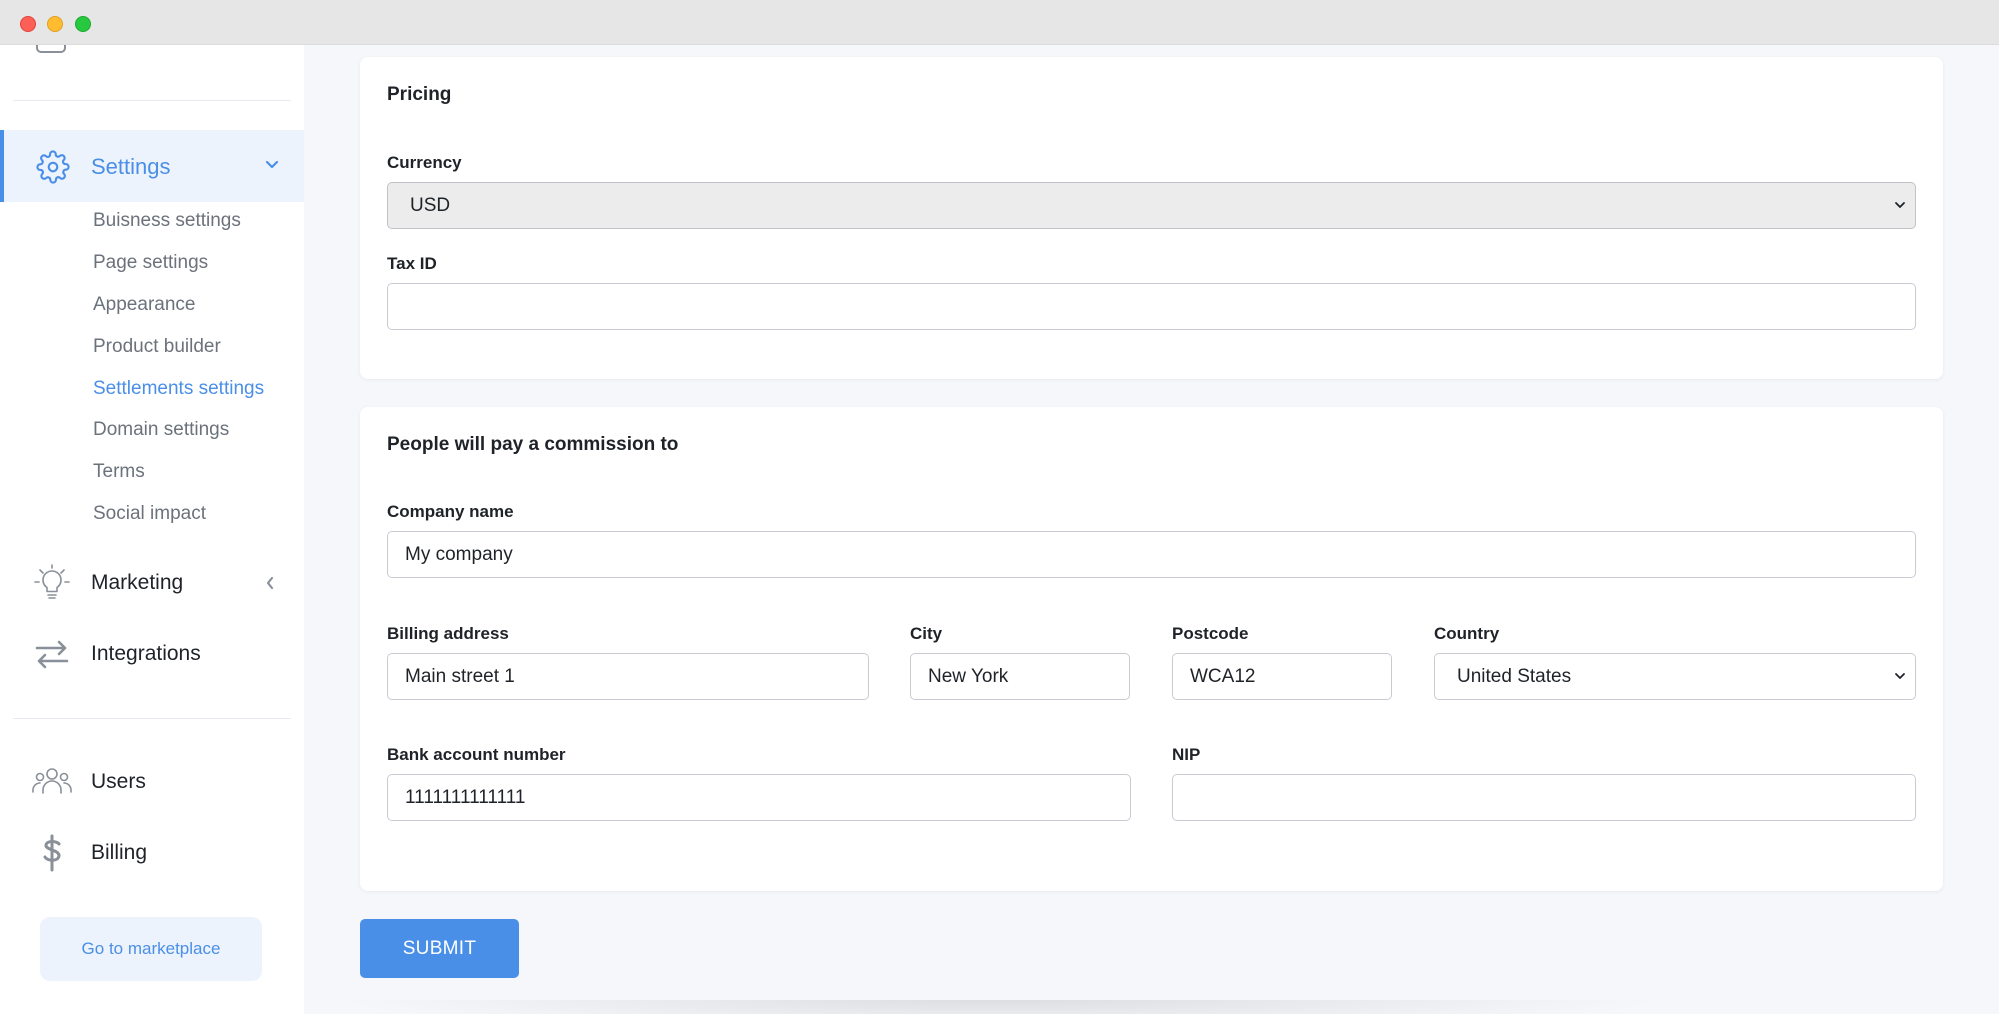  Describe the element at coordinates (424, 162) in the screenshot. I see `currency-label: Currency` at that location.